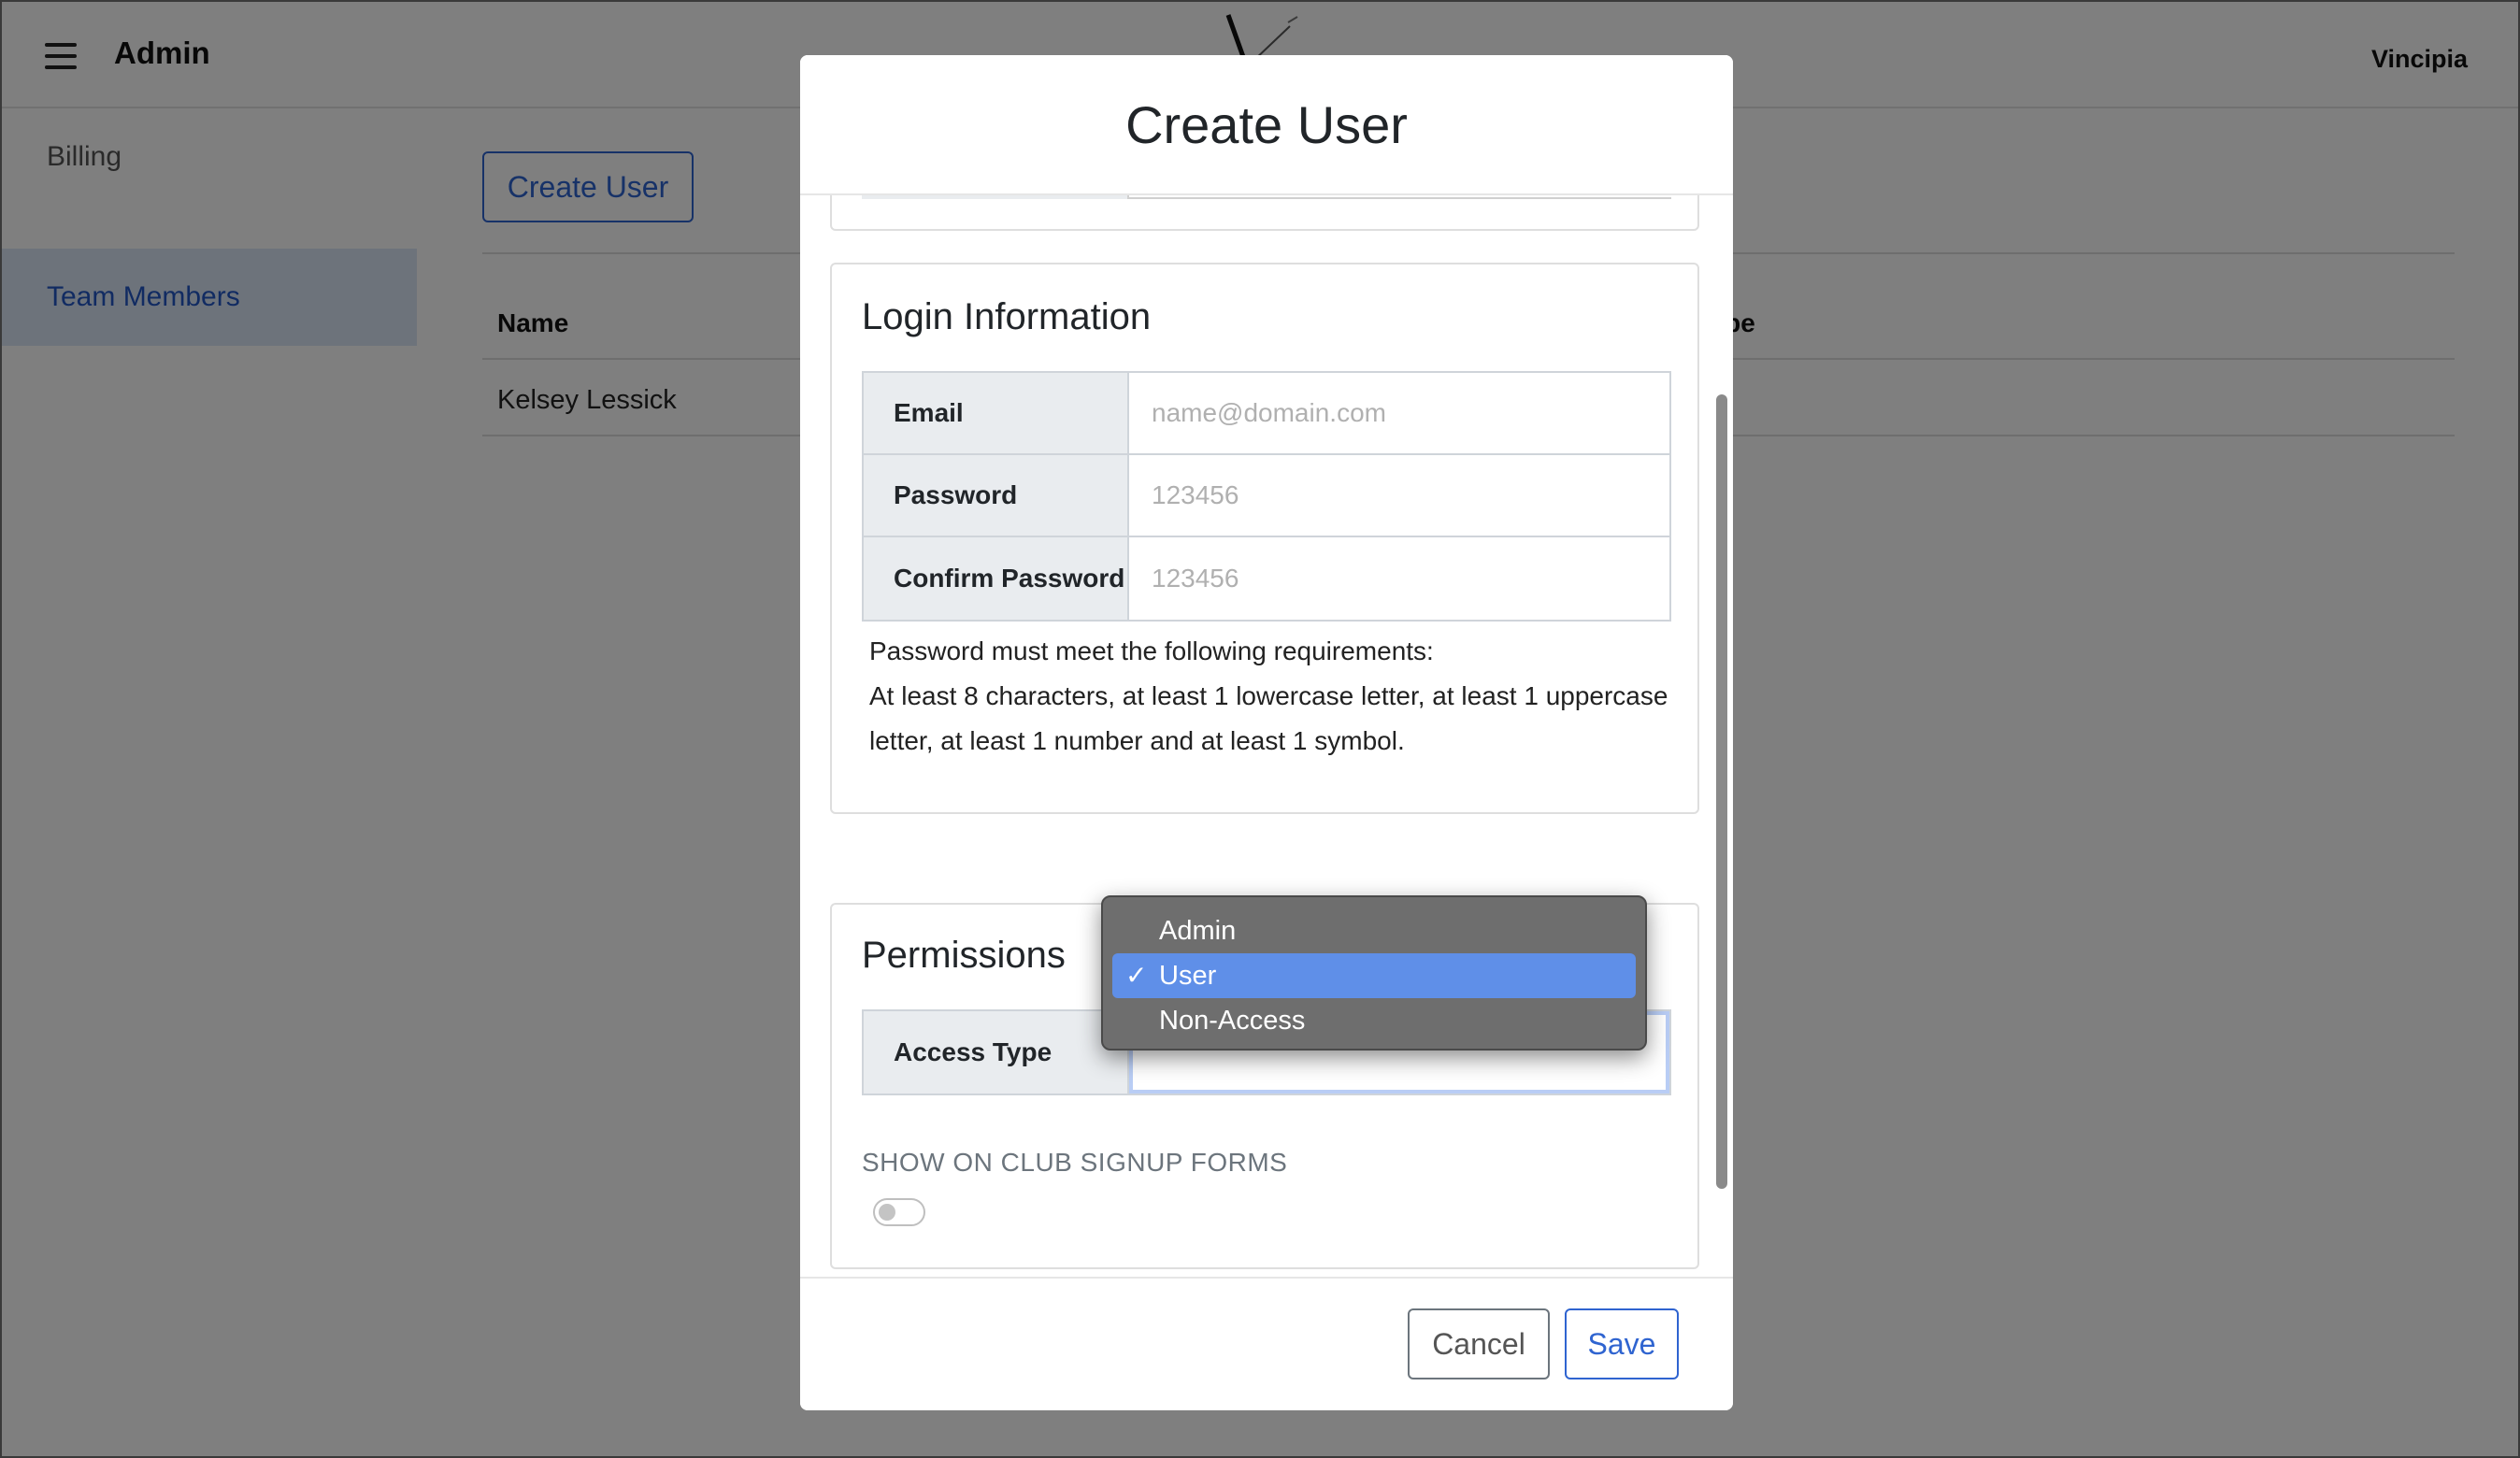 This screenshot has height=1458, width=2520. What do you see at coordinates (1399, 496) in the screenshot?
I see `password-field` at bounding box center [1399, 496].